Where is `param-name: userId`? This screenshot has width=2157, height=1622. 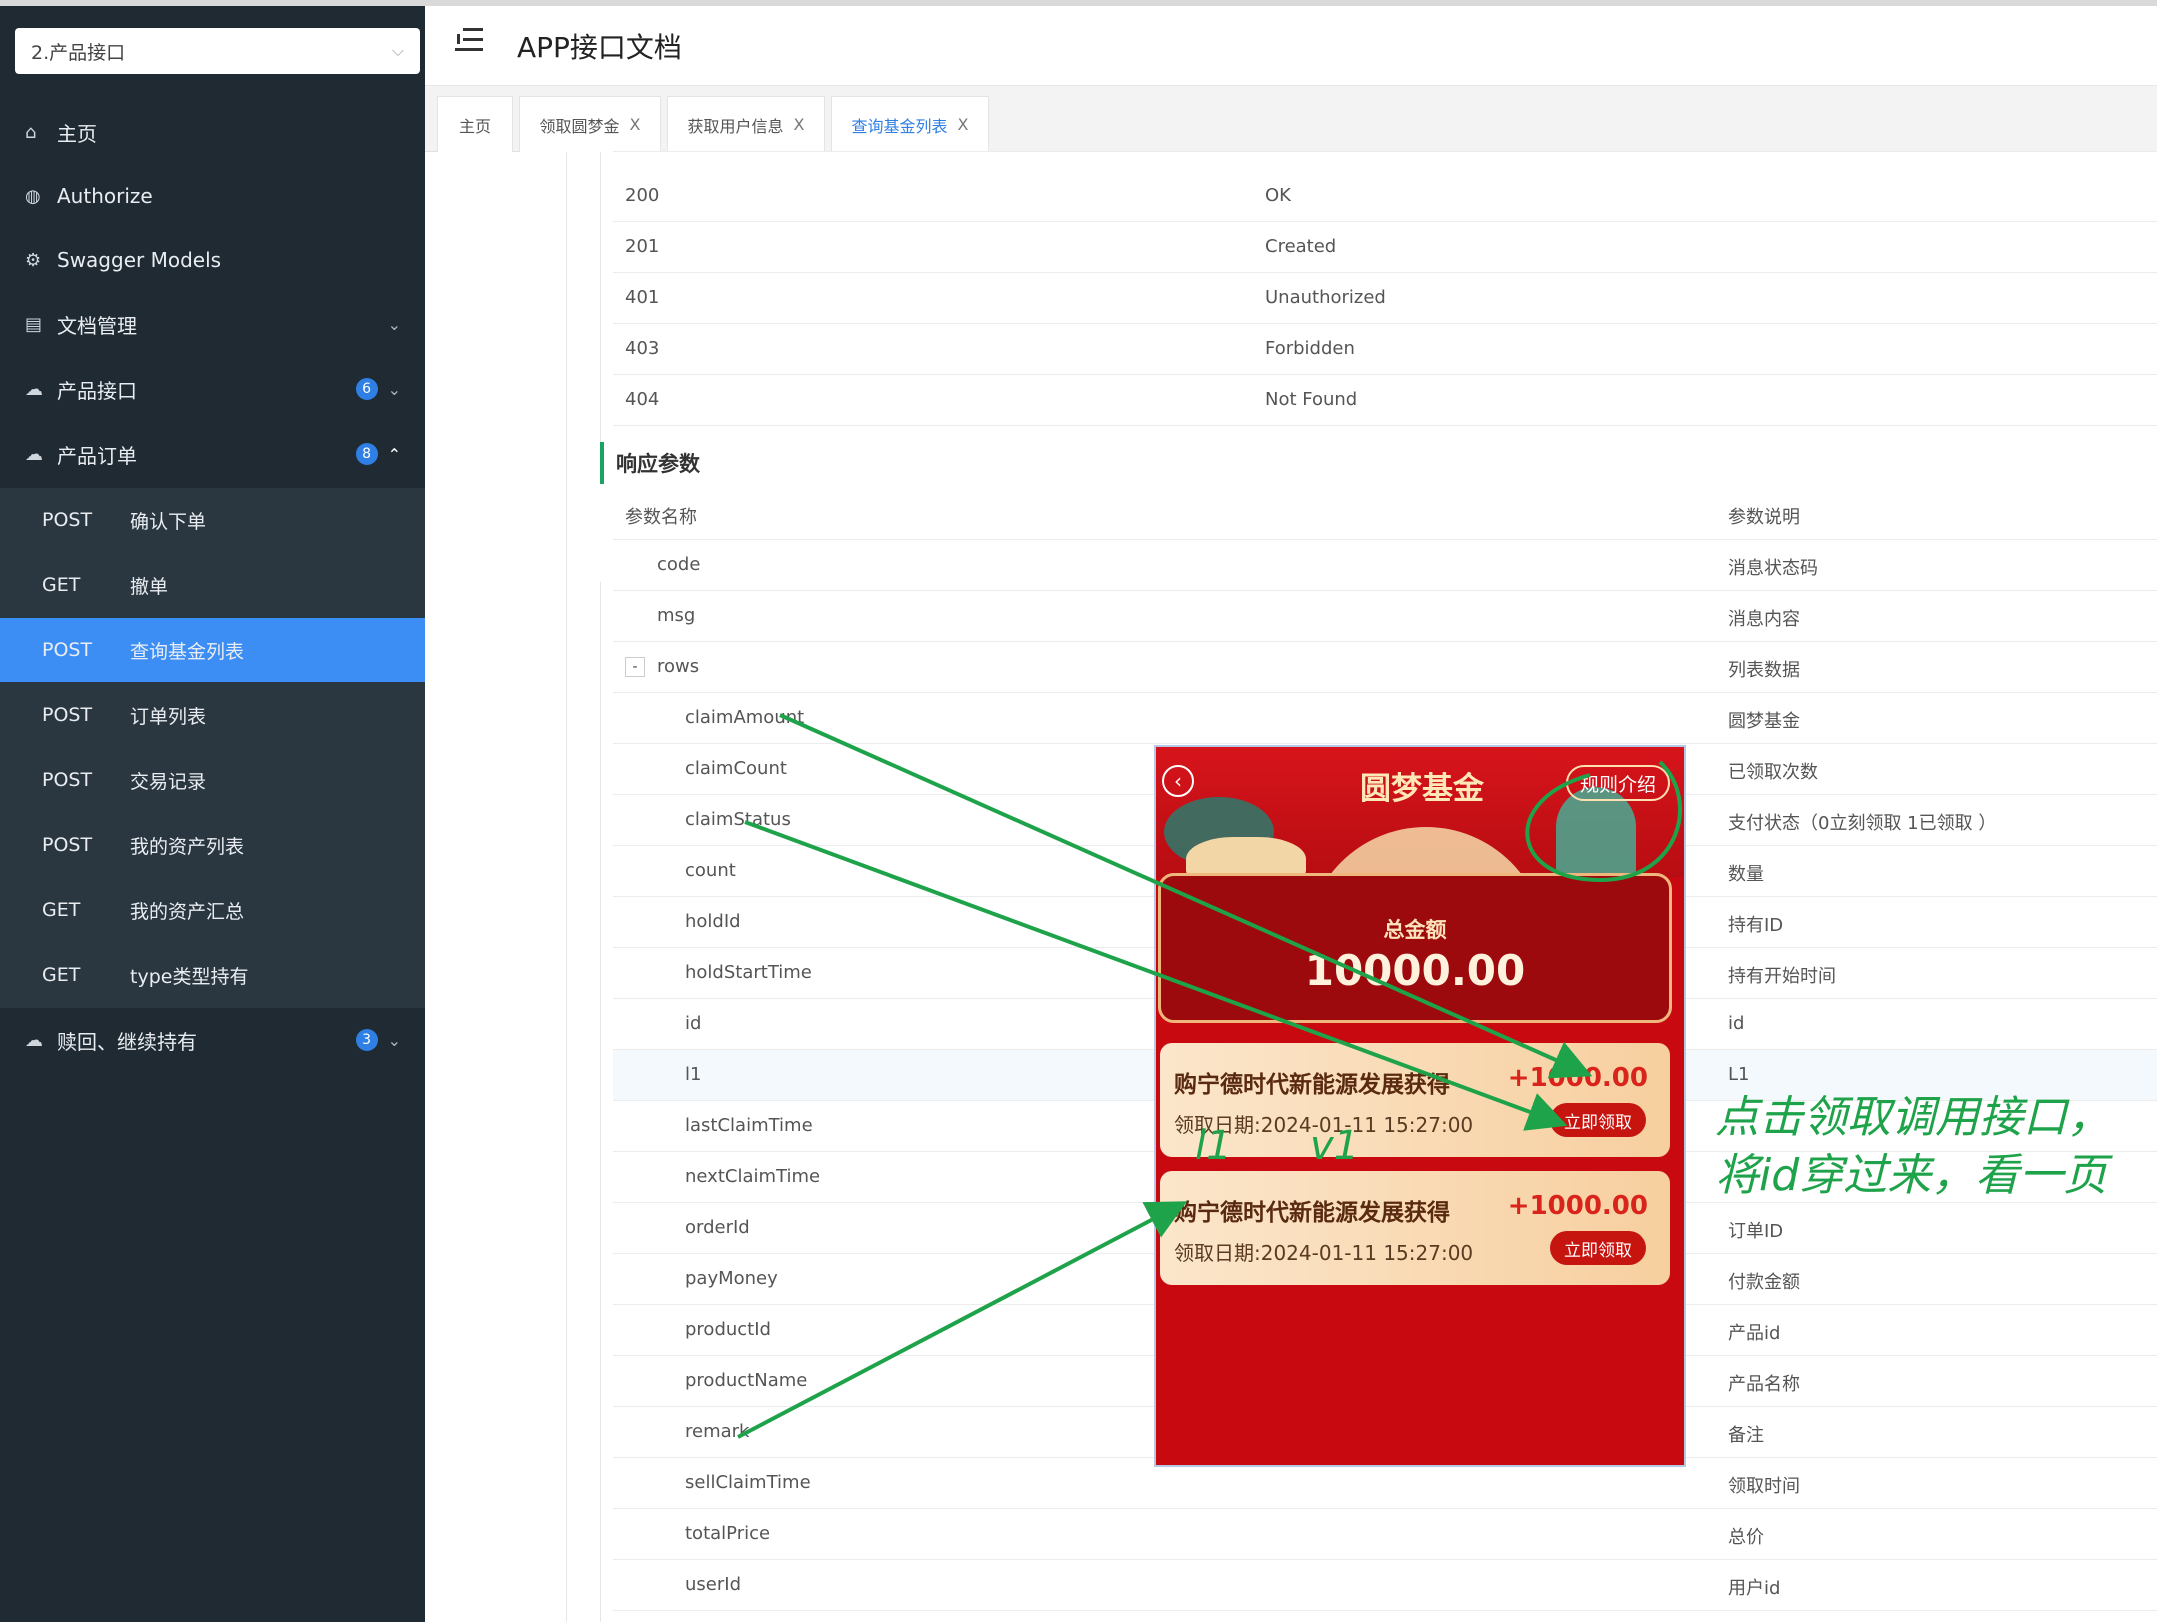
param-name: userId is located at coordinates (713, 1584).